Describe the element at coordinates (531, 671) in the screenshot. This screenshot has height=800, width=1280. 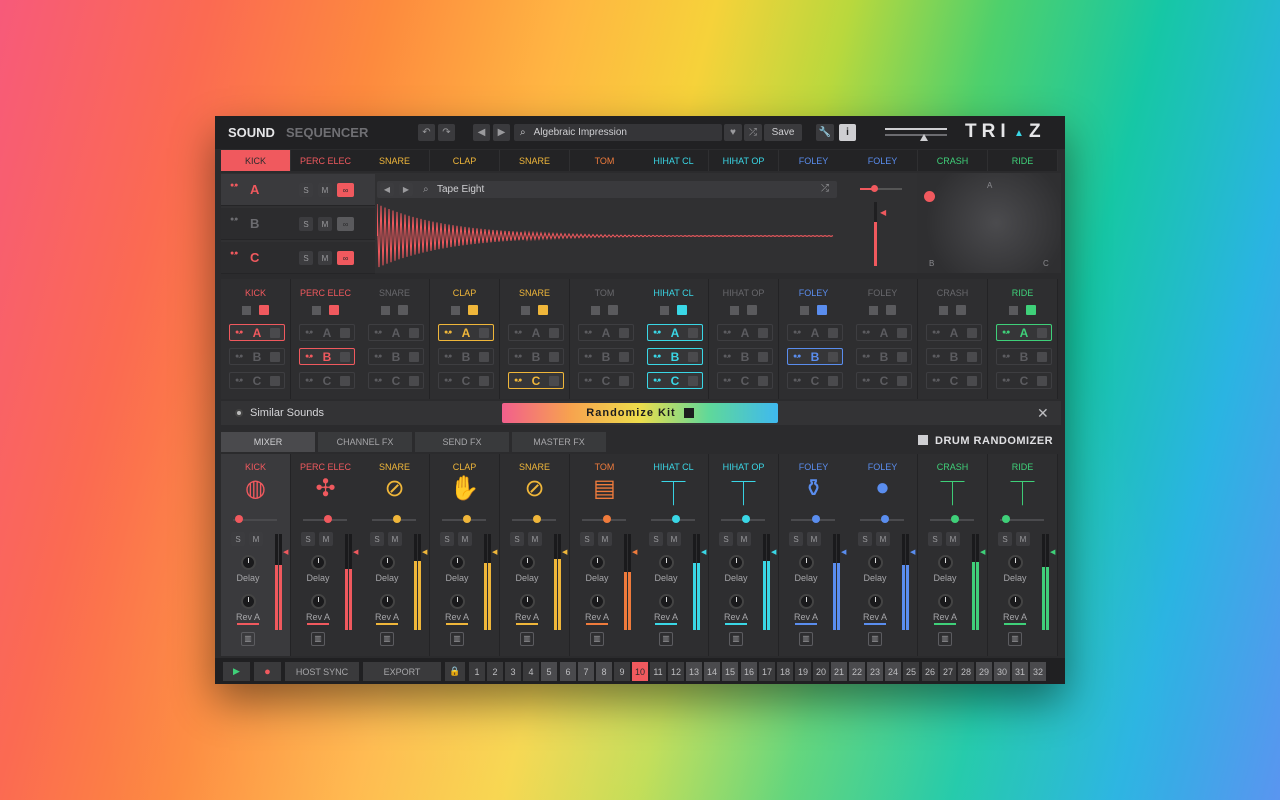
I see `step-button: 4` at that location.